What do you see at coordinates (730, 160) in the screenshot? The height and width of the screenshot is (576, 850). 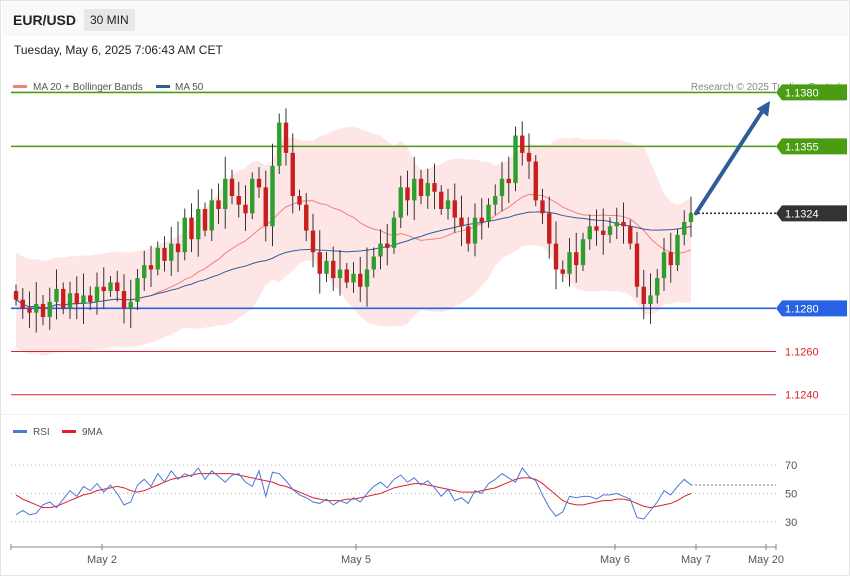 I see `projection-arrow-shaft` at bounding box center [730, 160].